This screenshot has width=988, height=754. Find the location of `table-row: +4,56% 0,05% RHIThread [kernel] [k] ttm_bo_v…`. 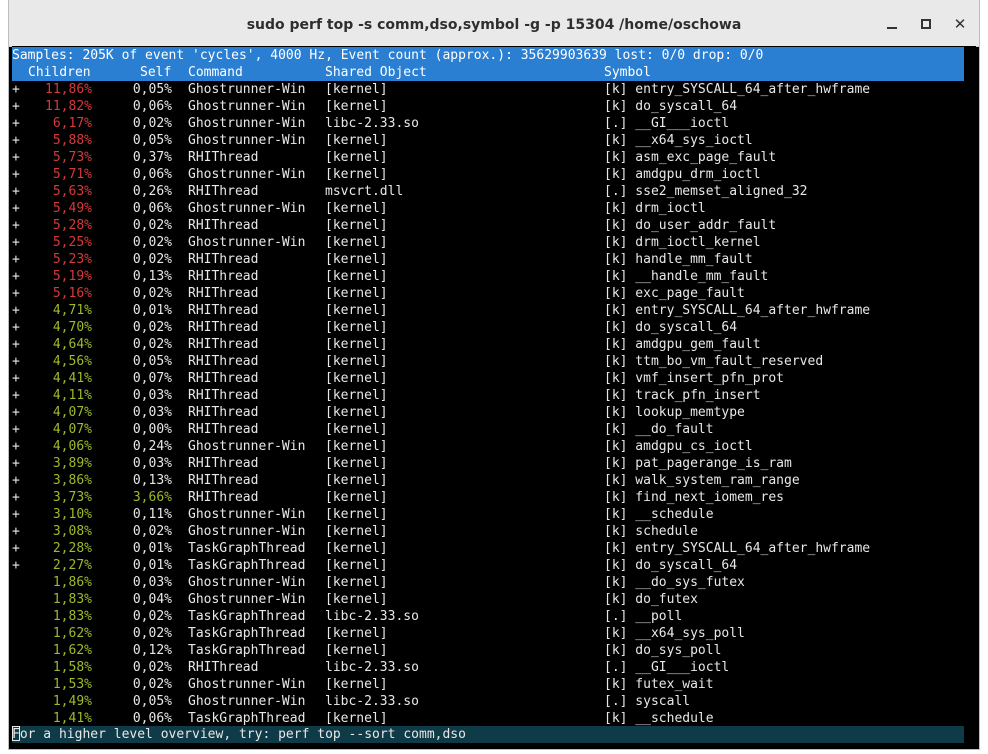

table-row: +4,56% 0,05% RHIThread [kernel] [k] ttm_bo_v… is located at coordinates (488, 361).